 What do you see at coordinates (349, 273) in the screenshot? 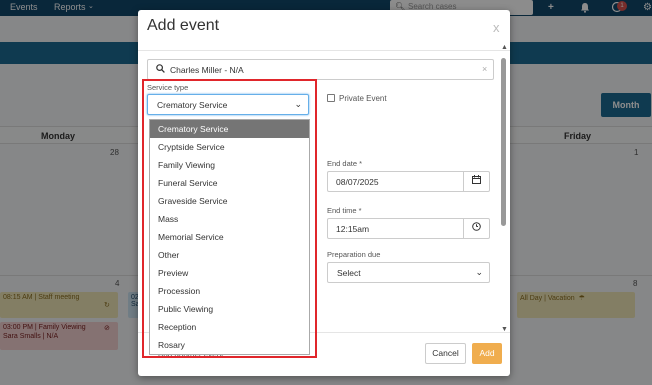
I see `preparation-due-value: Select` at bounding box center [349, 273].